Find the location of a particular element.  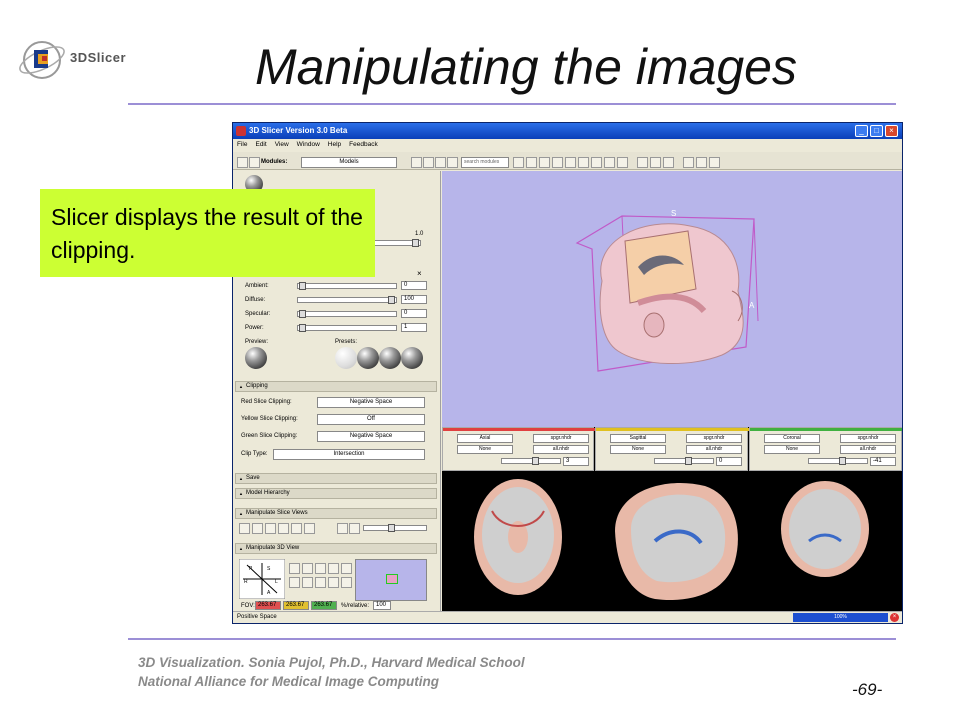

sagittal-orientation-select: Sagittal is located at coordinates (638, 438).